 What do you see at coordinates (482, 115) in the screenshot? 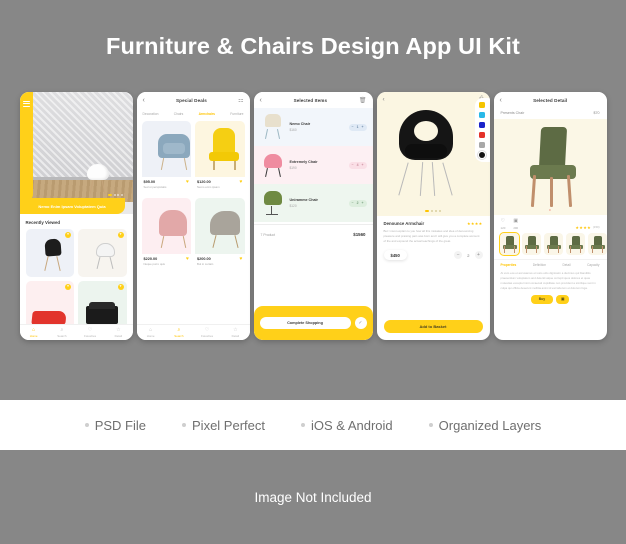
I see `swatch-cyan` at bounding box center [482, 115].